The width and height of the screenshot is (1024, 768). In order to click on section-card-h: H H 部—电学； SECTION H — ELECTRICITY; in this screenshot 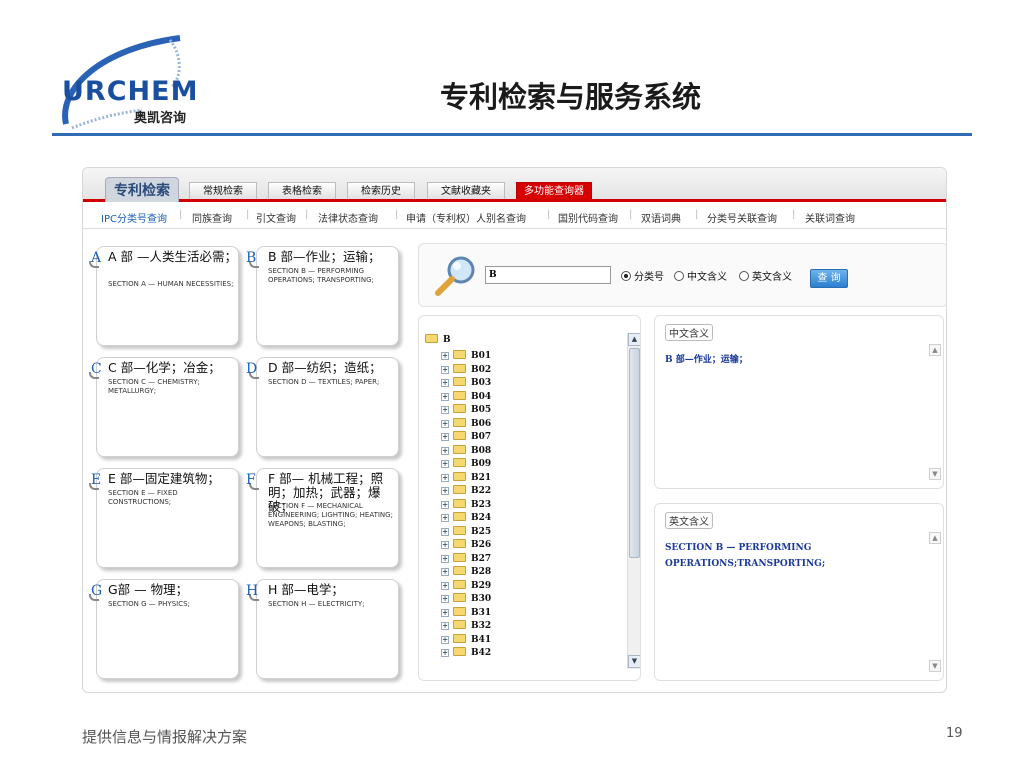, I will do `click(322, 629)`.